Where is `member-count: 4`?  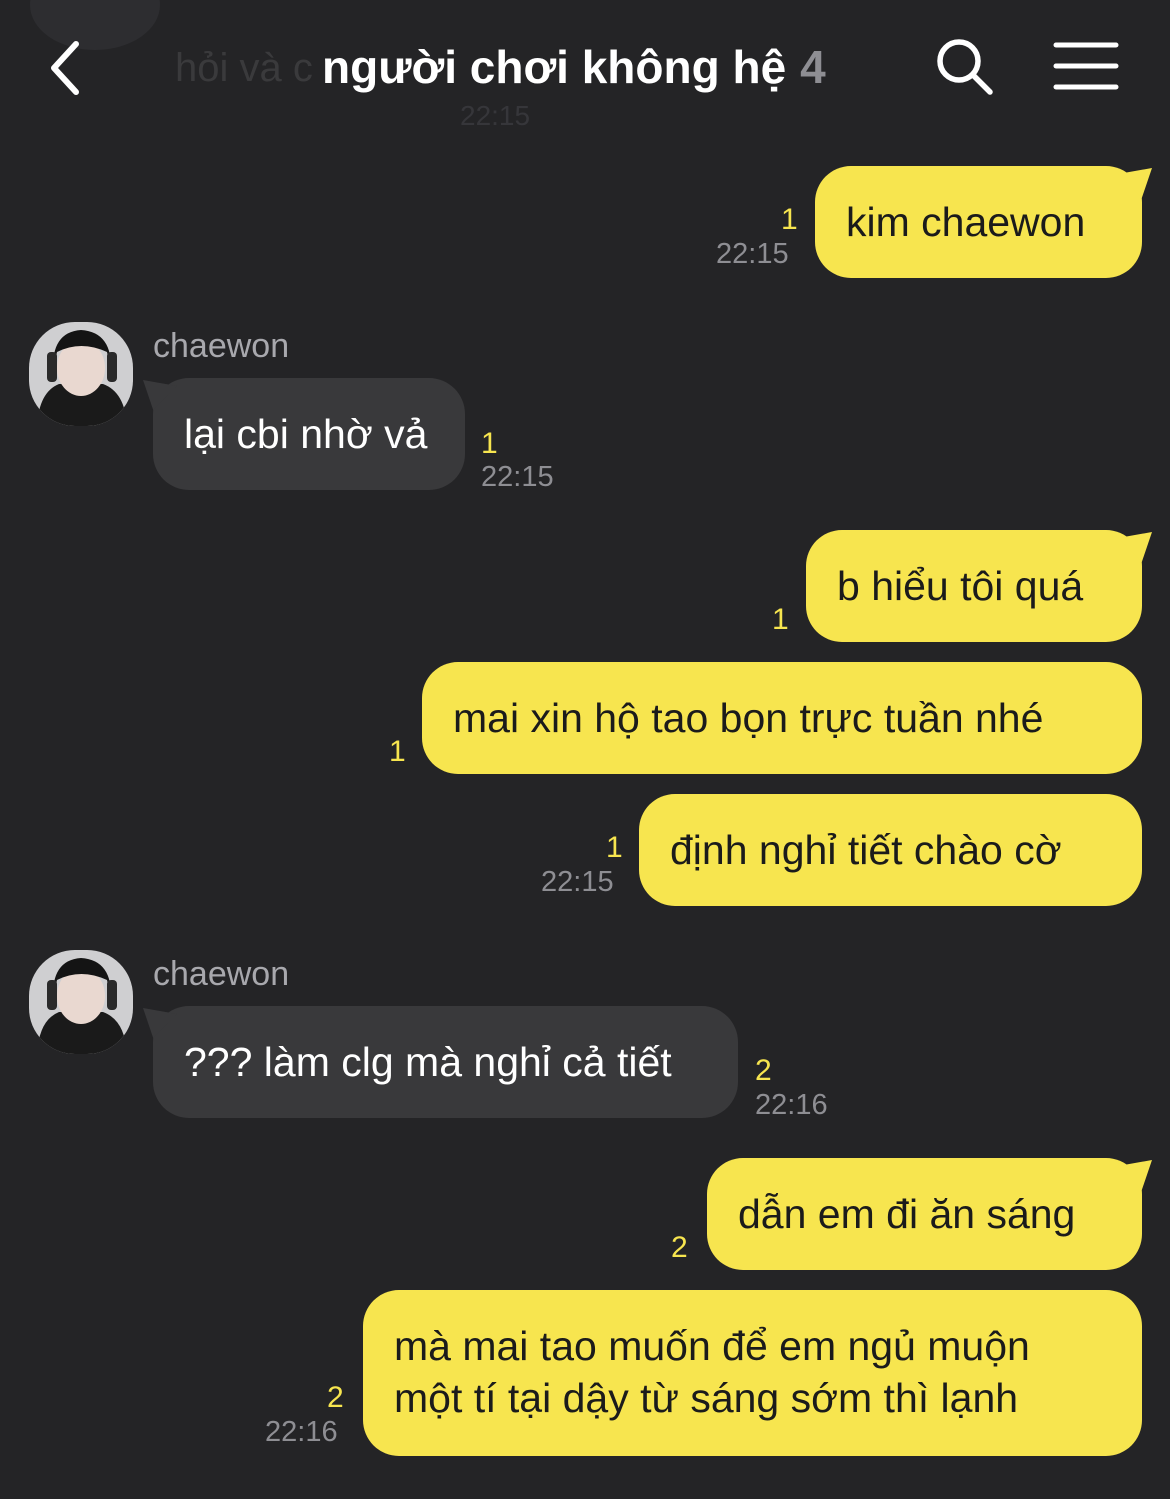 member-count: 4 is located at coordinates (813, 67).